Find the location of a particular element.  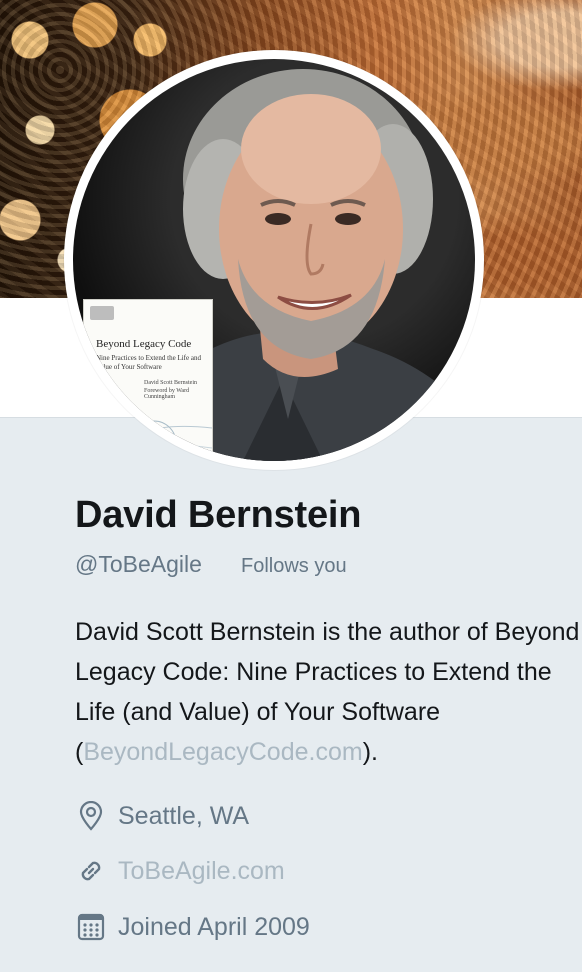

bio-text-end: ). is located at coordinates (370, 752).